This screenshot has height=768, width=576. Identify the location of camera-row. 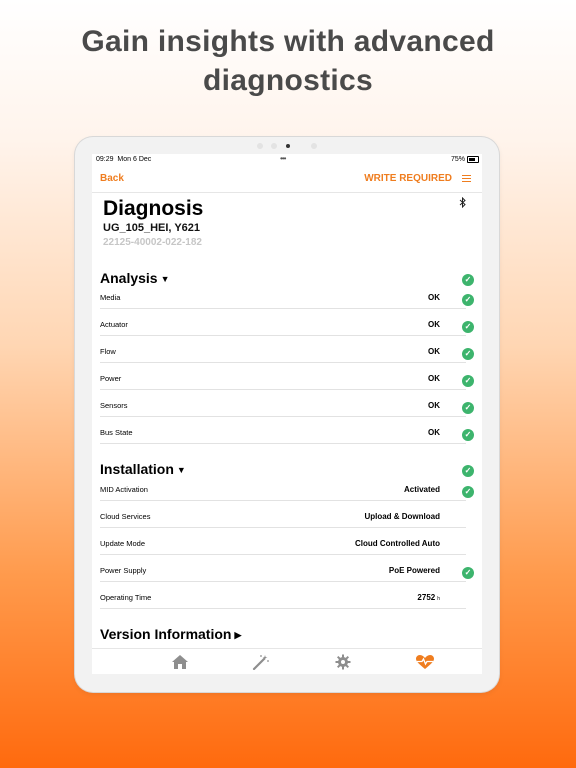
(287, 146).